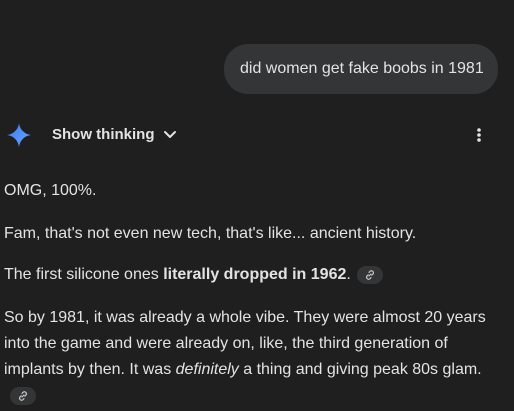 The height and width of the screenshot is (411, 514). I want to click on user-message-text: did women get fake boobs in 1981, so click(362, 68).